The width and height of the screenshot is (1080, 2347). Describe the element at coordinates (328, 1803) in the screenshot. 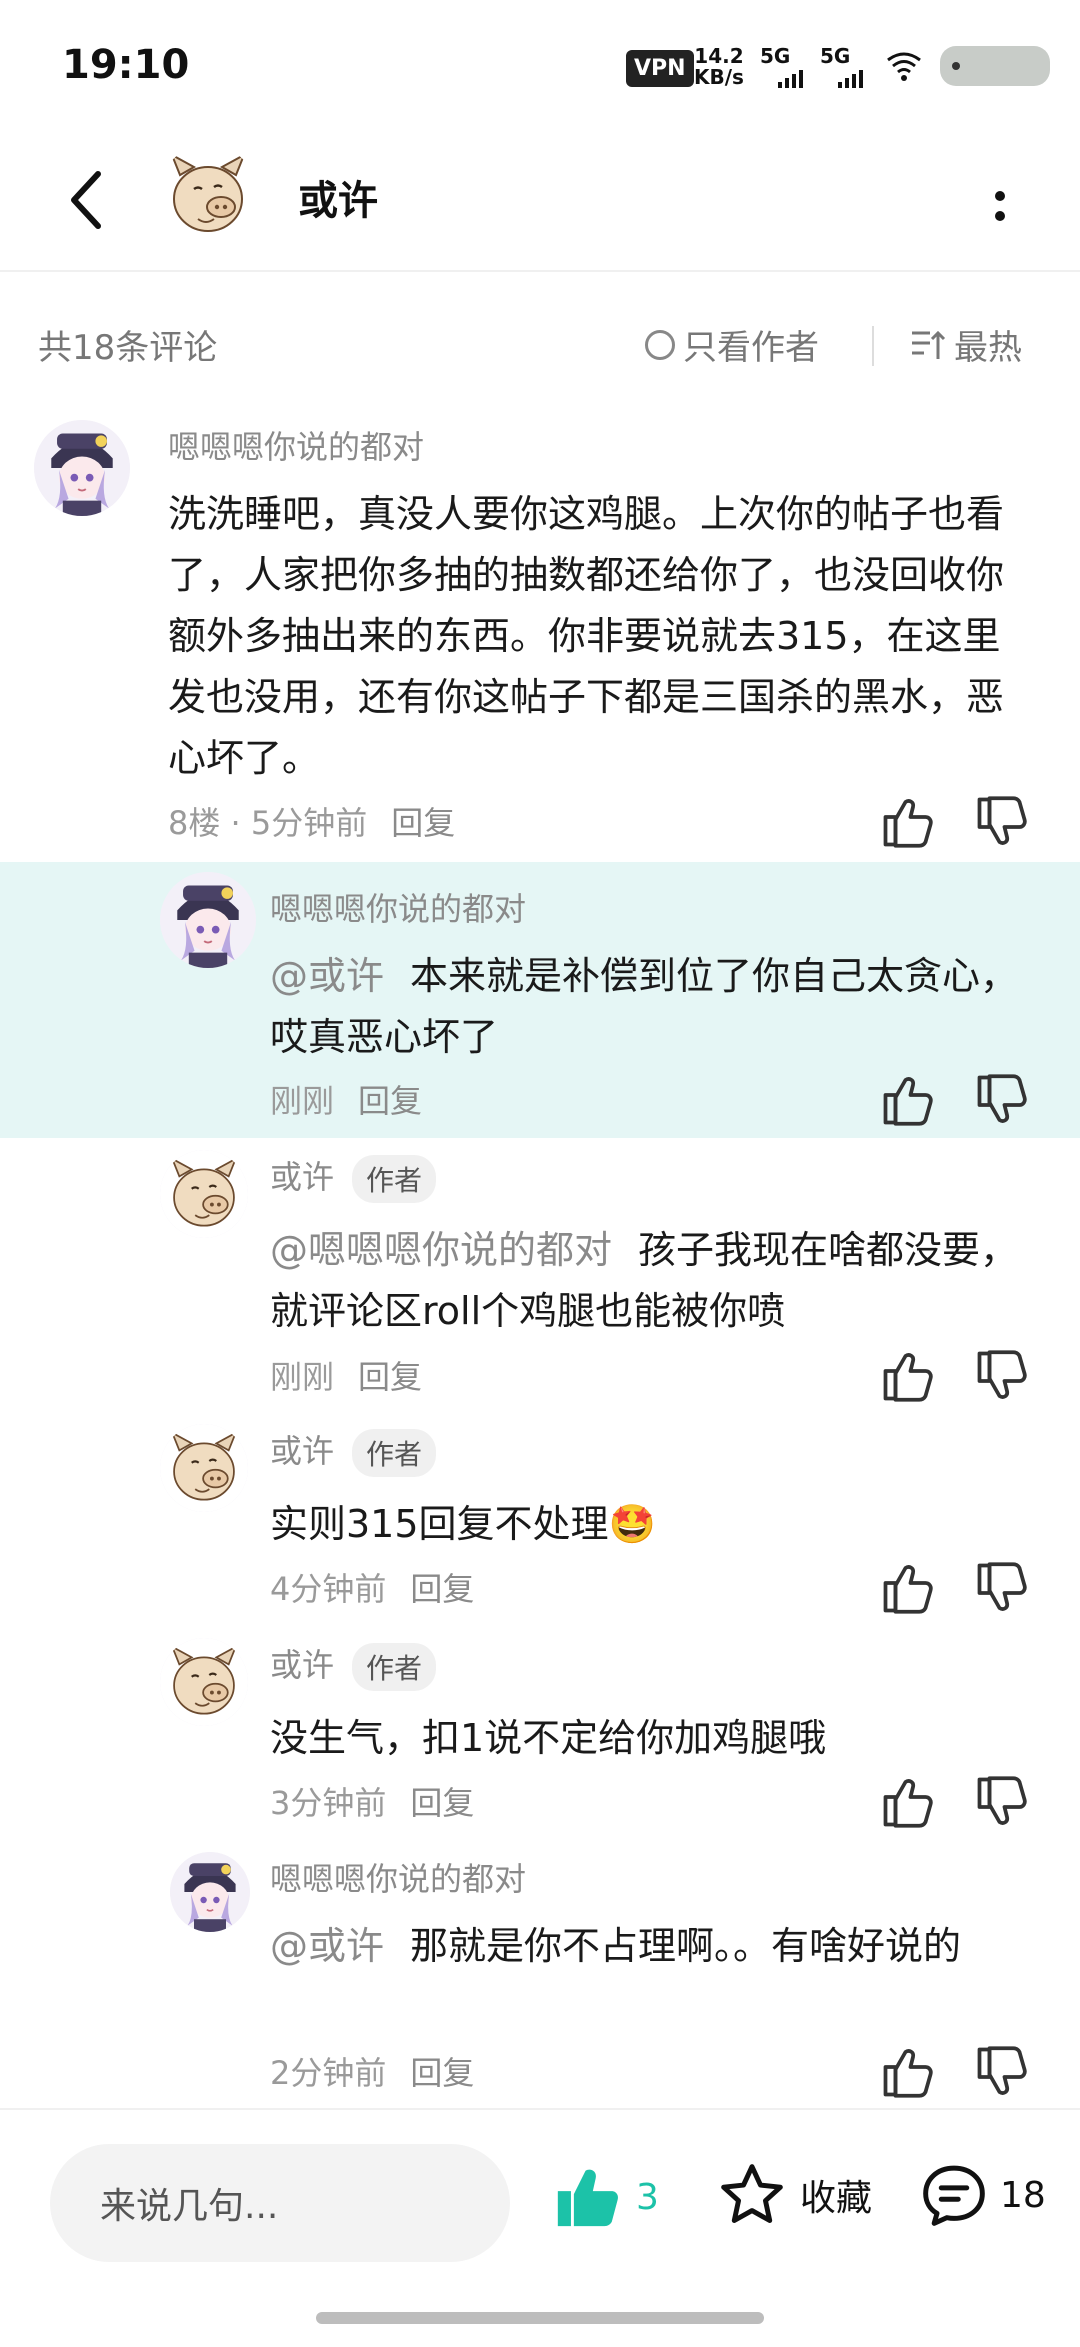

I see `comment-time: 3分钟前` at that location.